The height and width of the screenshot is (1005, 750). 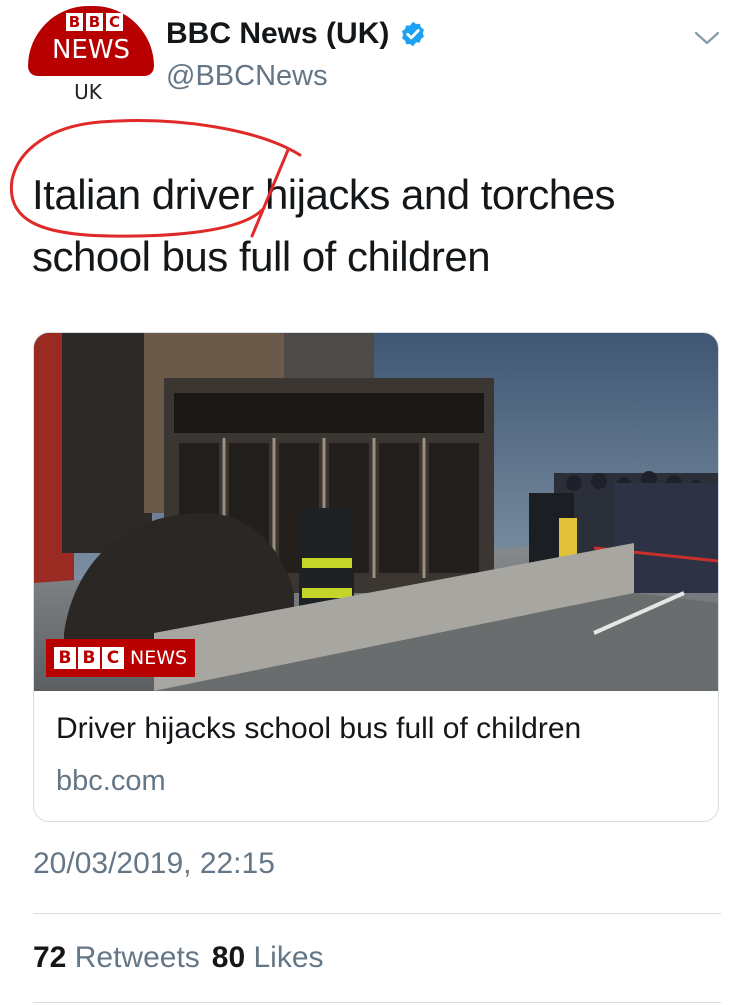 I want to click on tweet-text-rest: hijacks and torches, so click(x=440, y=194).